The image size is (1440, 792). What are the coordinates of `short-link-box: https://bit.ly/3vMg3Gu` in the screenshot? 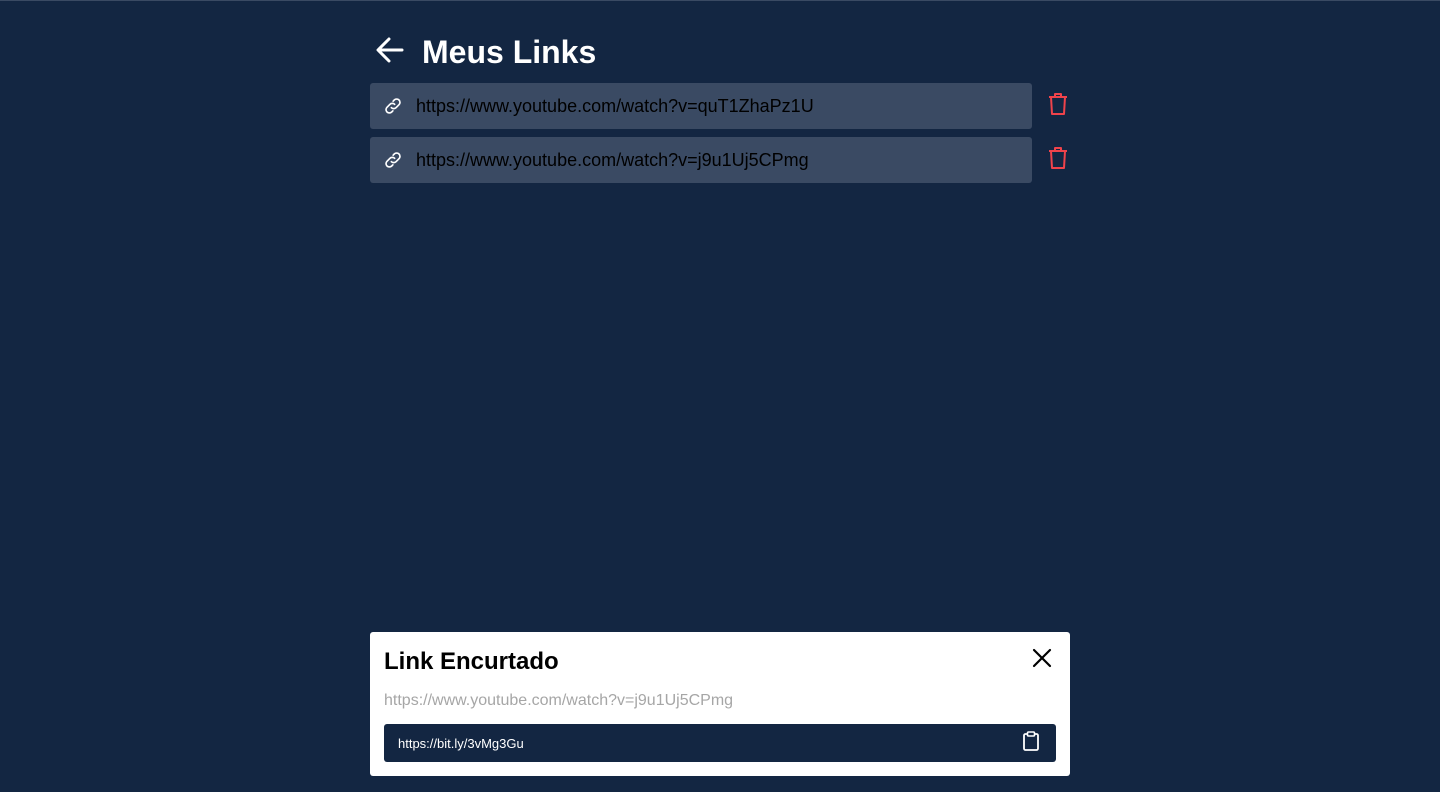 It's located at (720, 743).